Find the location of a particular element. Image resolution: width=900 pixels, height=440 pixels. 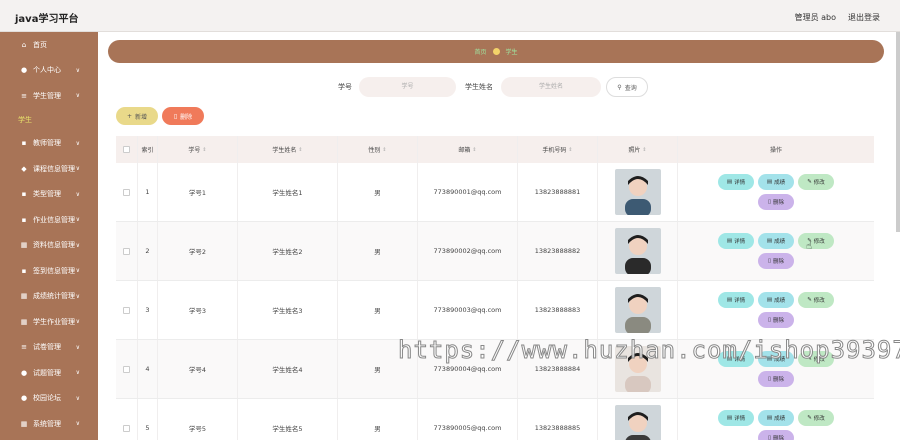

cell-sno: 学号5 is located at coordinates (198, 419).